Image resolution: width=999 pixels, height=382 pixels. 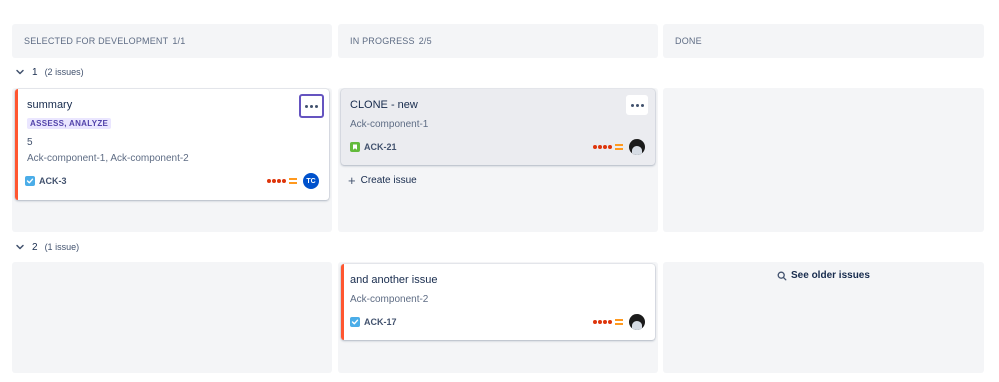 I want to click on column-title: IN PROGRESS, so click(x=382, y=41).